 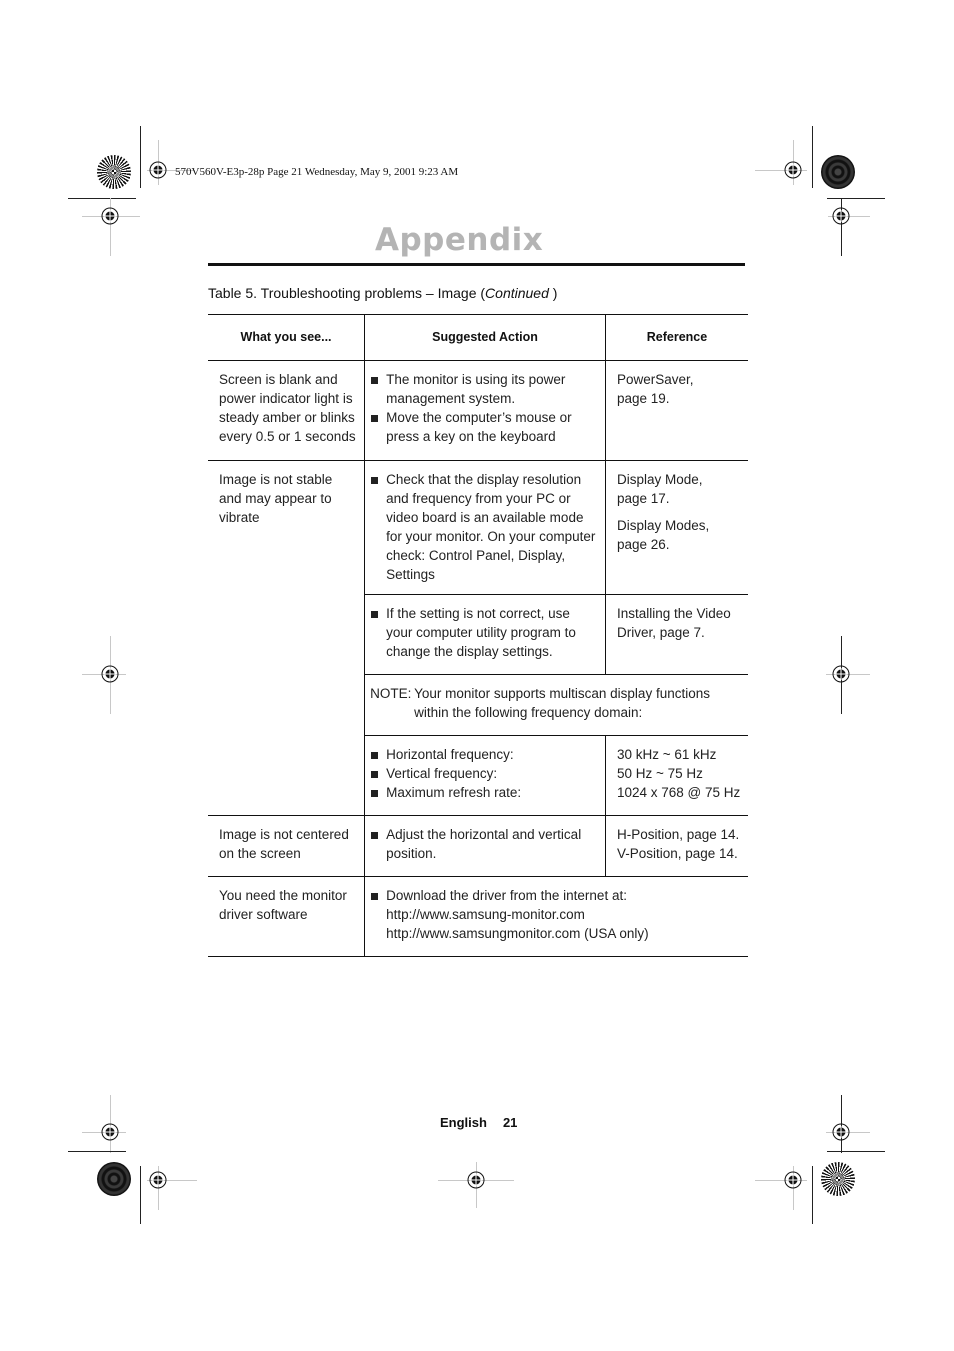 I want to click on spec-label: Maximum refresh rate:, so click(x=484, y=792).